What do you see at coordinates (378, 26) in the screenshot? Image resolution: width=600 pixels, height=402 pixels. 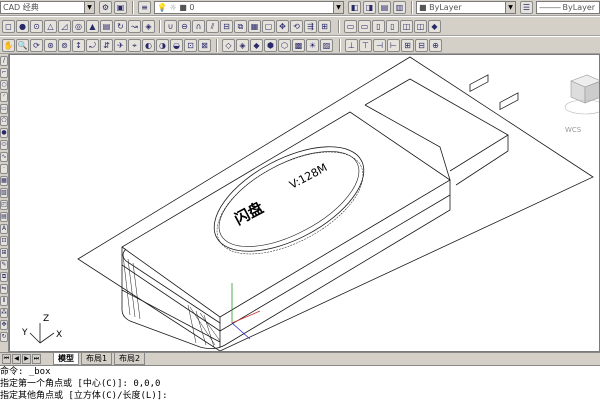 I see `view-left-icon: ▯` at bounding box center [378, 26].